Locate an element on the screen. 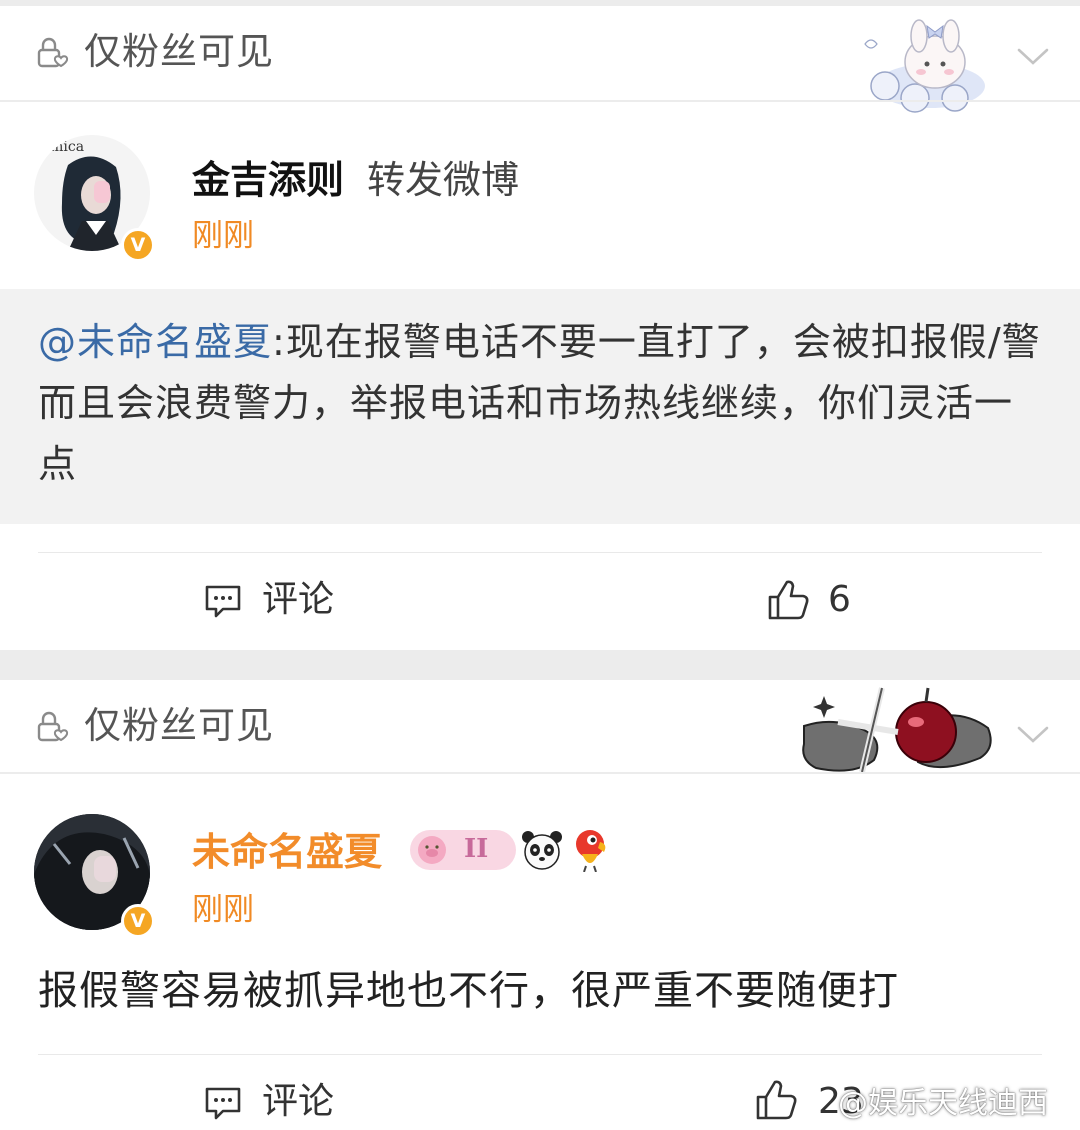 The image size is (1080, 1130). action-label: 转发微博 is located at coordinates (443, 180).